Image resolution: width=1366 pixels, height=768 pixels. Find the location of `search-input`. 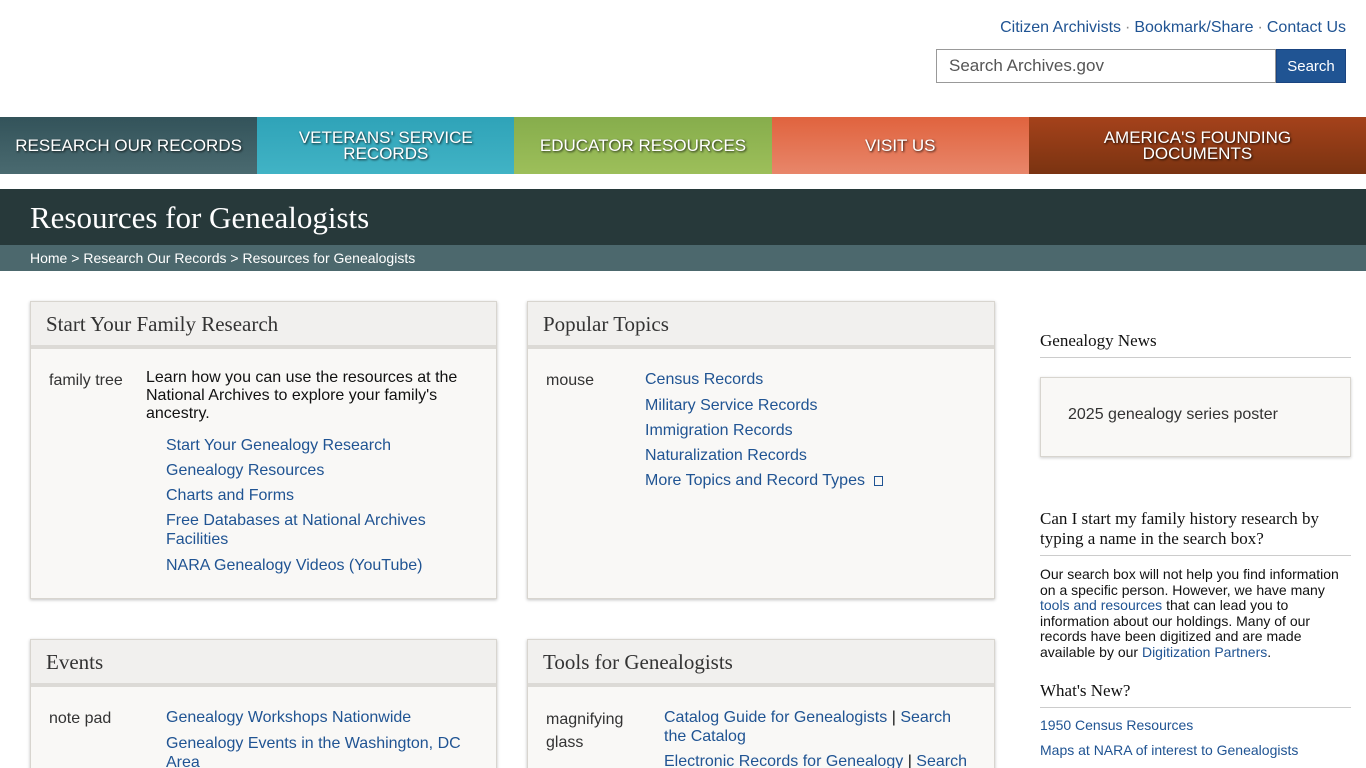

search-input is located at coordinates (1106, 66).